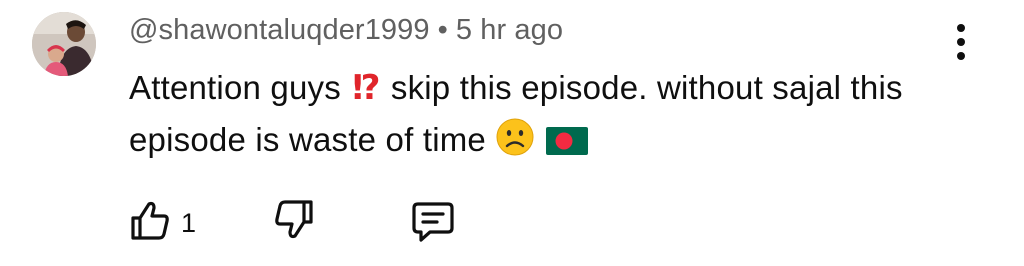 This screenshot has height=266, width=1024. I want to click on like-button, so click(150, 222).